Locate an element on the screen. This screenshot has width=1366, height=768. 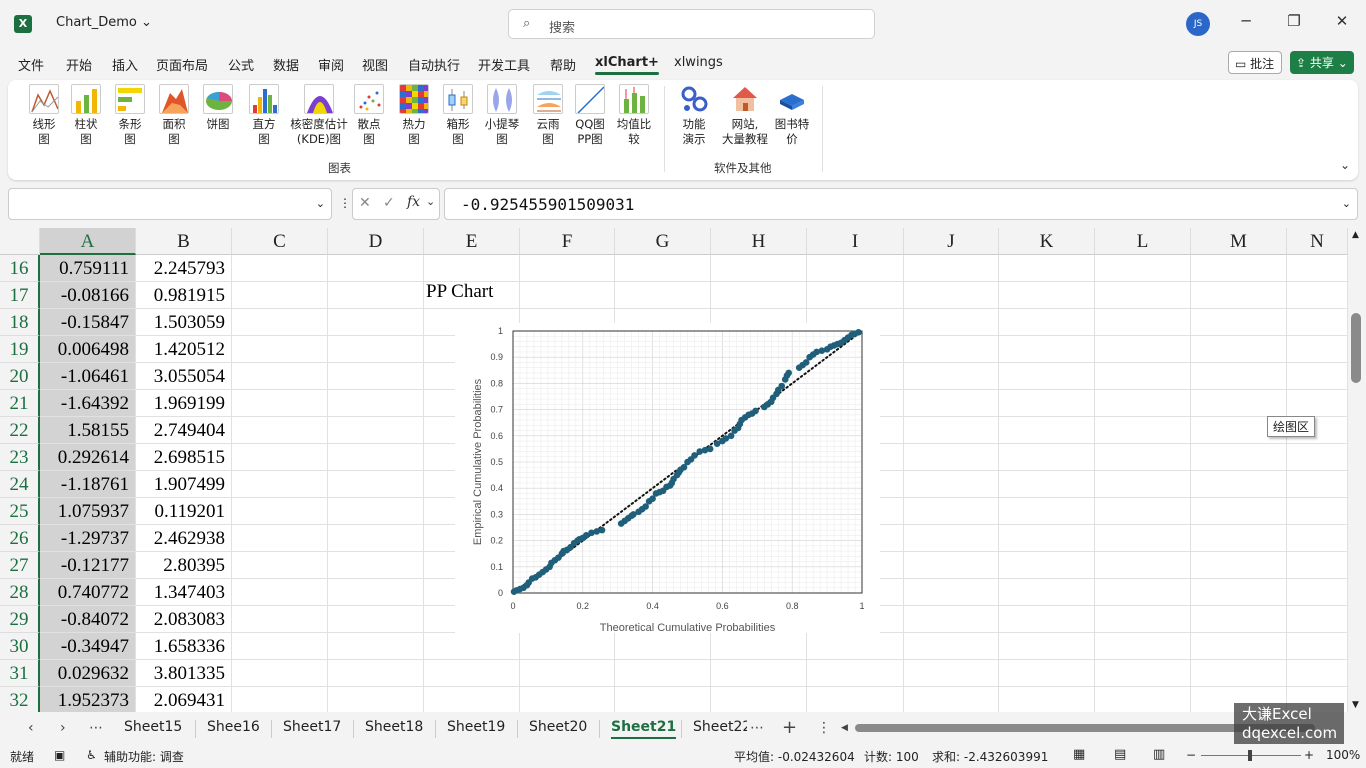
column-header: J is located at coordinates (951, 241).